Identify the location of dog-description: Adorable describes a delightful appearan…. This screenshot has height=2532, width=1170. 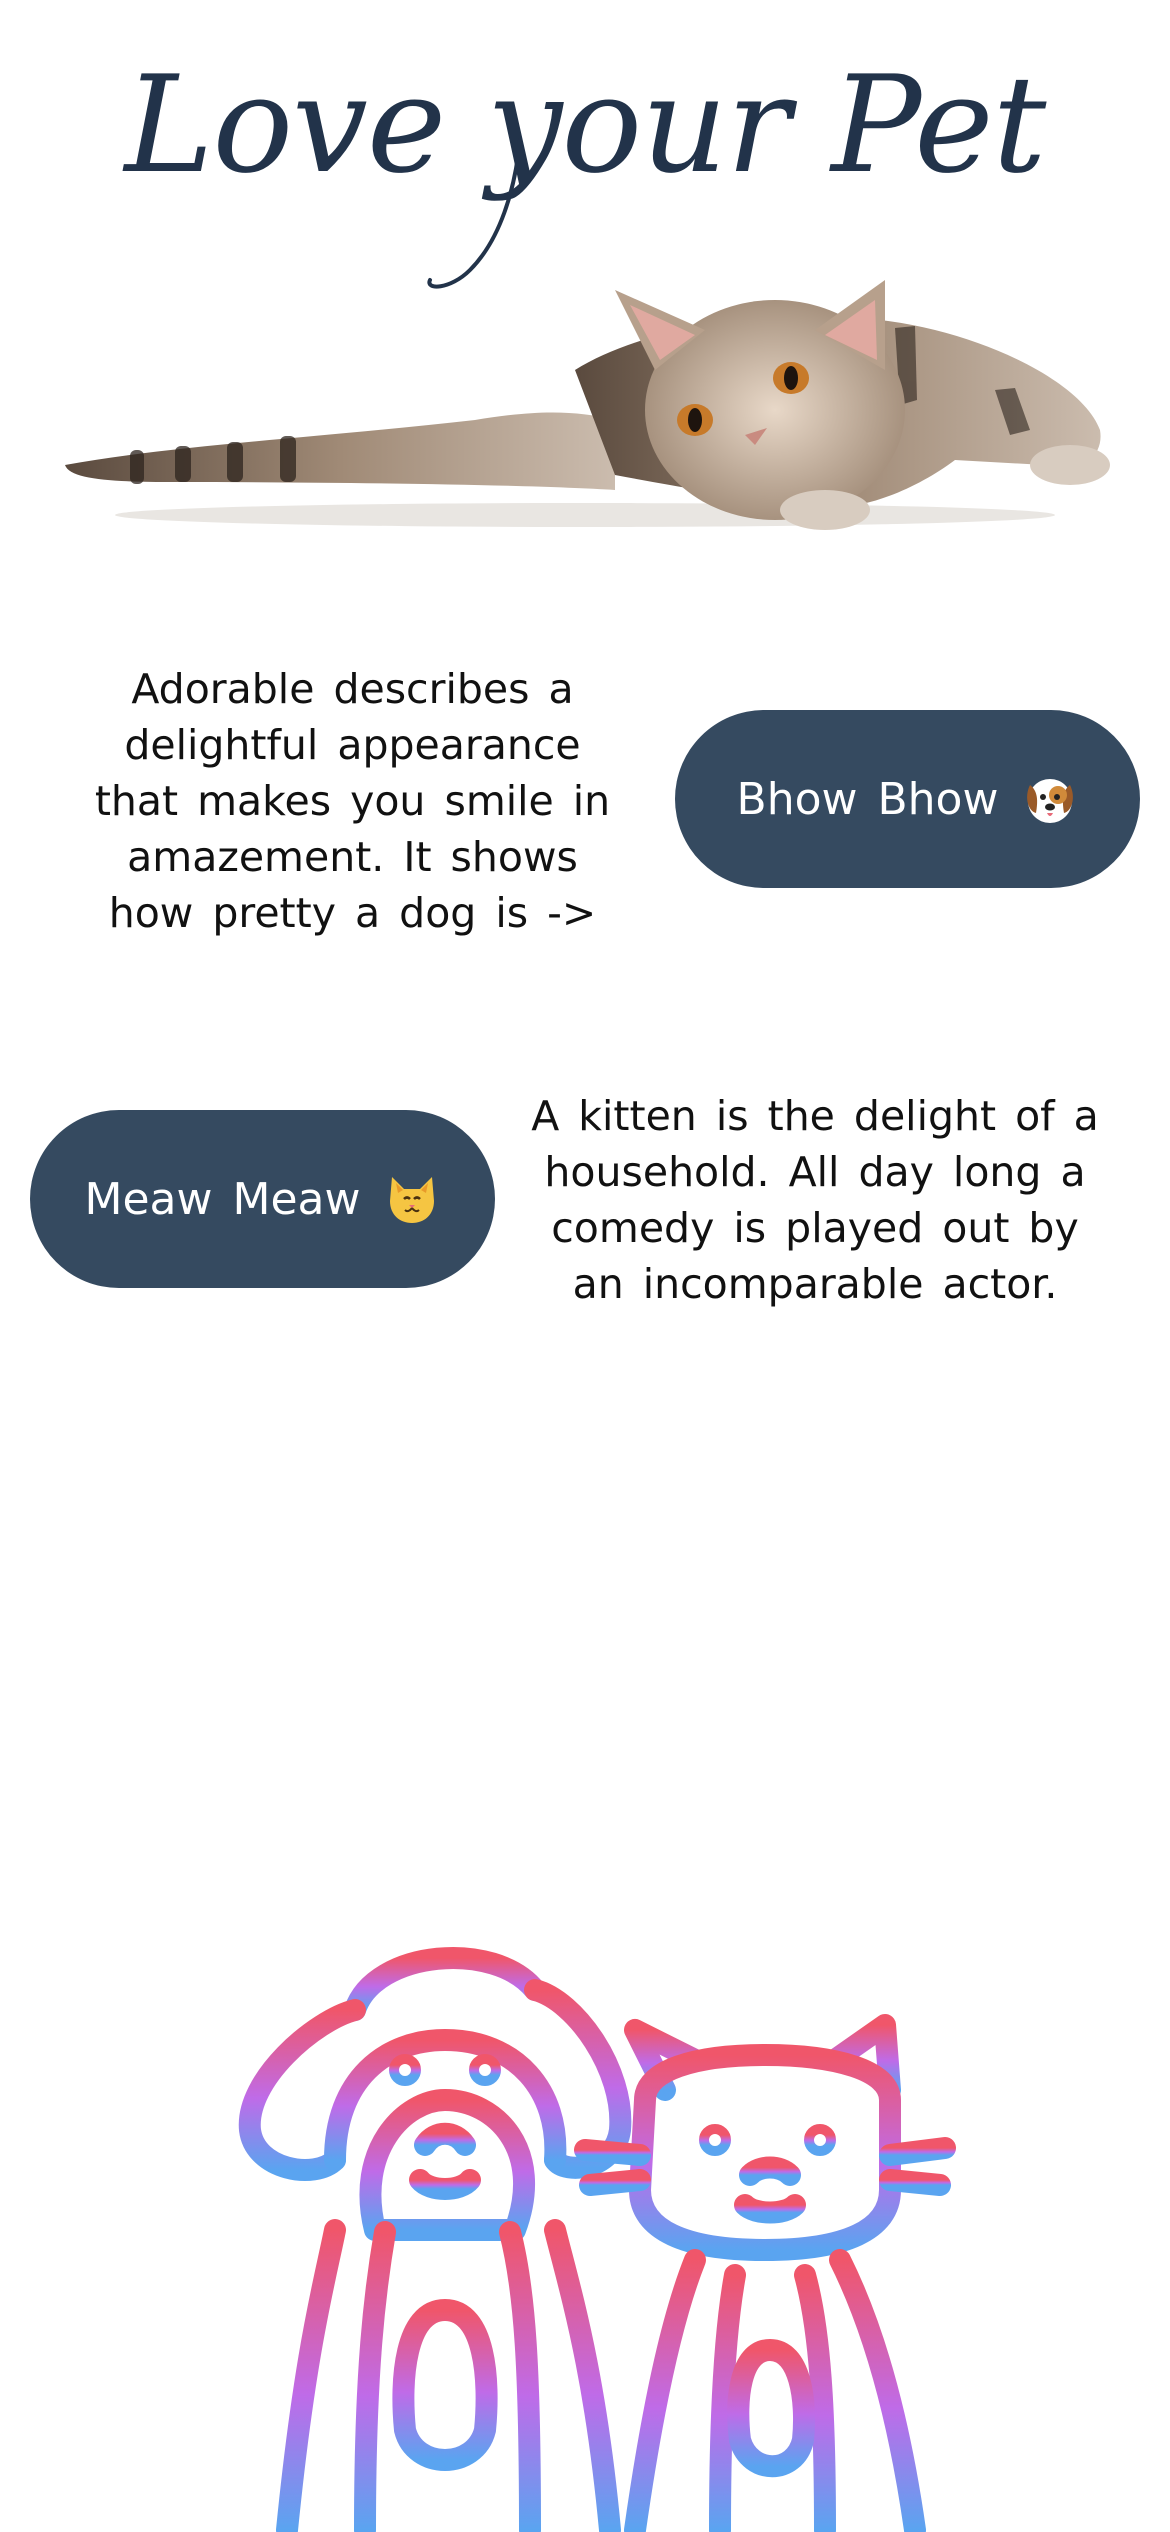
(352, 801).